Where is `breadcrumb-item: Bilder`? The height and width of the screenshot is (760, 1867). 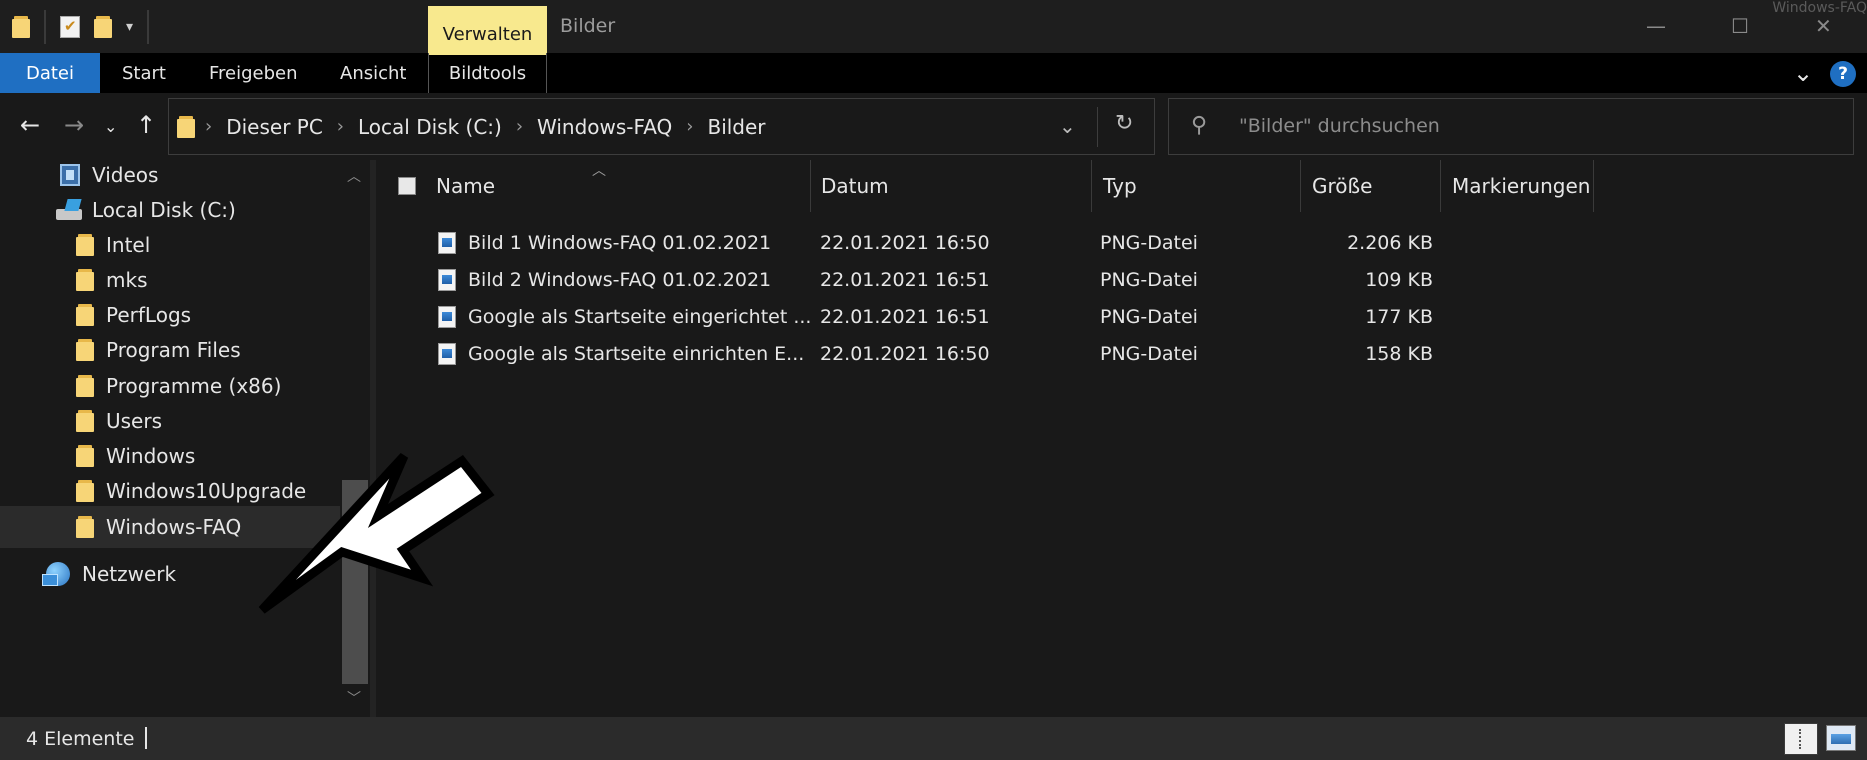
breadcrumb-item: Bilder is located at coordinates (736, 127).